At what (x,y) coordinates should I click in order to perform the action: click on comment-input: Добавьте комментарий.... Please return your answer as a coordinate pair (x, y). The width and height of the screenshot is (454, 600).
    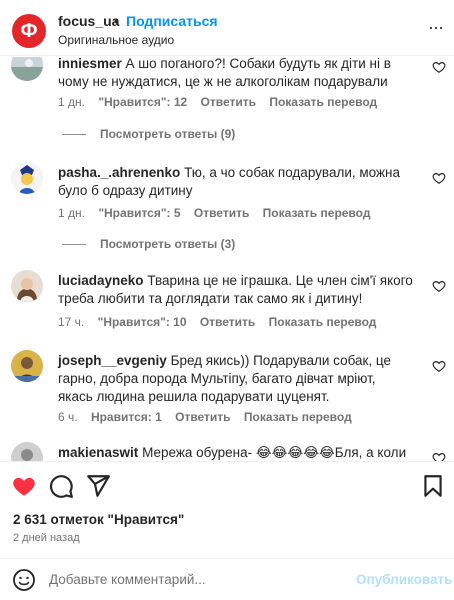
    Looking at the image, I should click on (127, 579).